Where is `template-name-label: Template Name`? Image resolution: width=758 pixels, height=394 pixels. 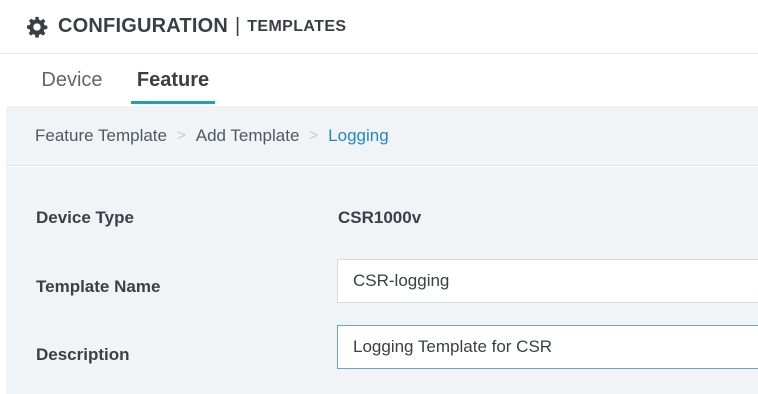
template-name-label: Template Name is located at coordinates (98, 286).